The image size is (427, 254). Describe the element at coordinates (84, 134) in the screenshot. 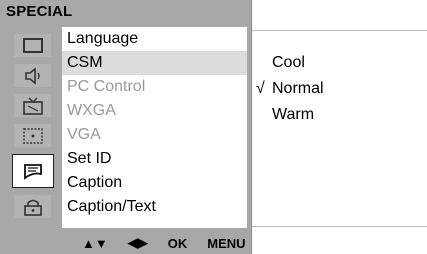

I see `menu-item-vga: VGA` at that location.